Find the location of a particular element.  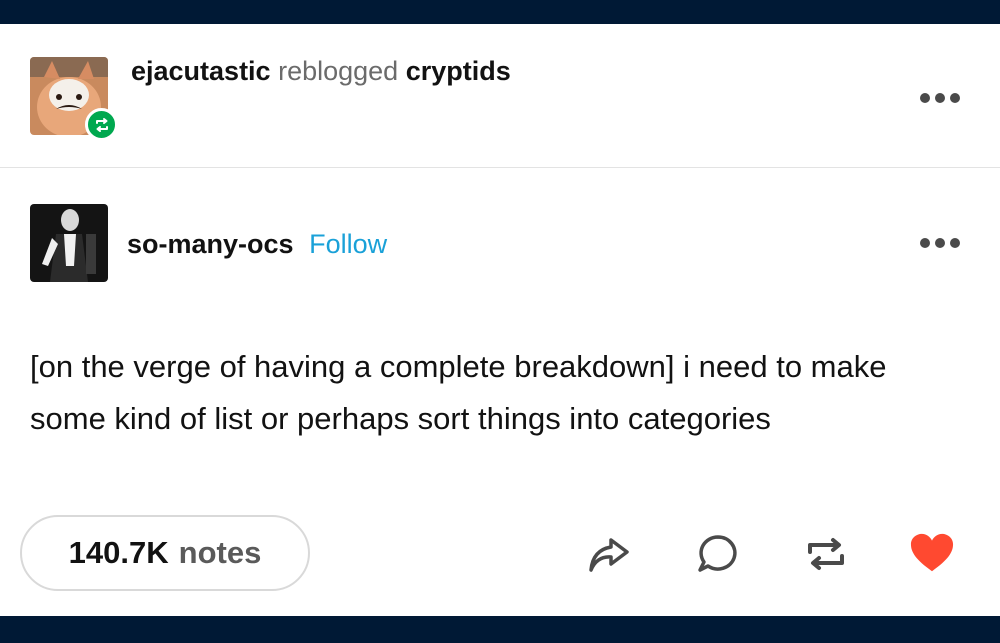

follow-button: Follow is located at coordinates (348, 244).